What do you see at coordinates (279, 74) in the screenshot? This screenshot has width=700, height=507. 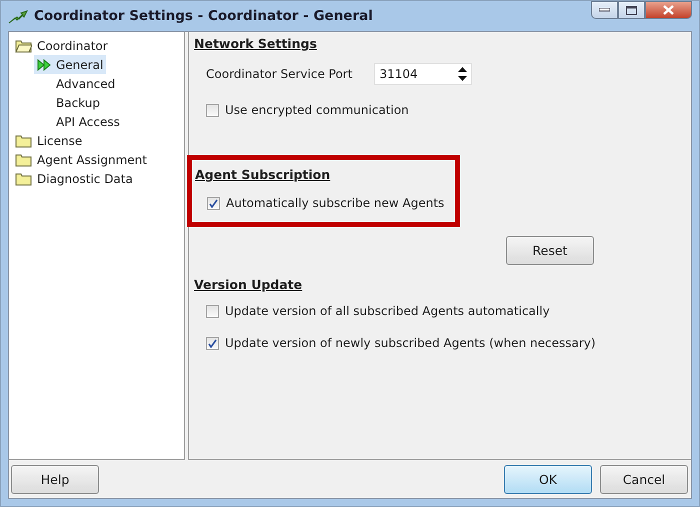 I see `field-label: Coordinator Service Port` at bounding box center [279, 74].